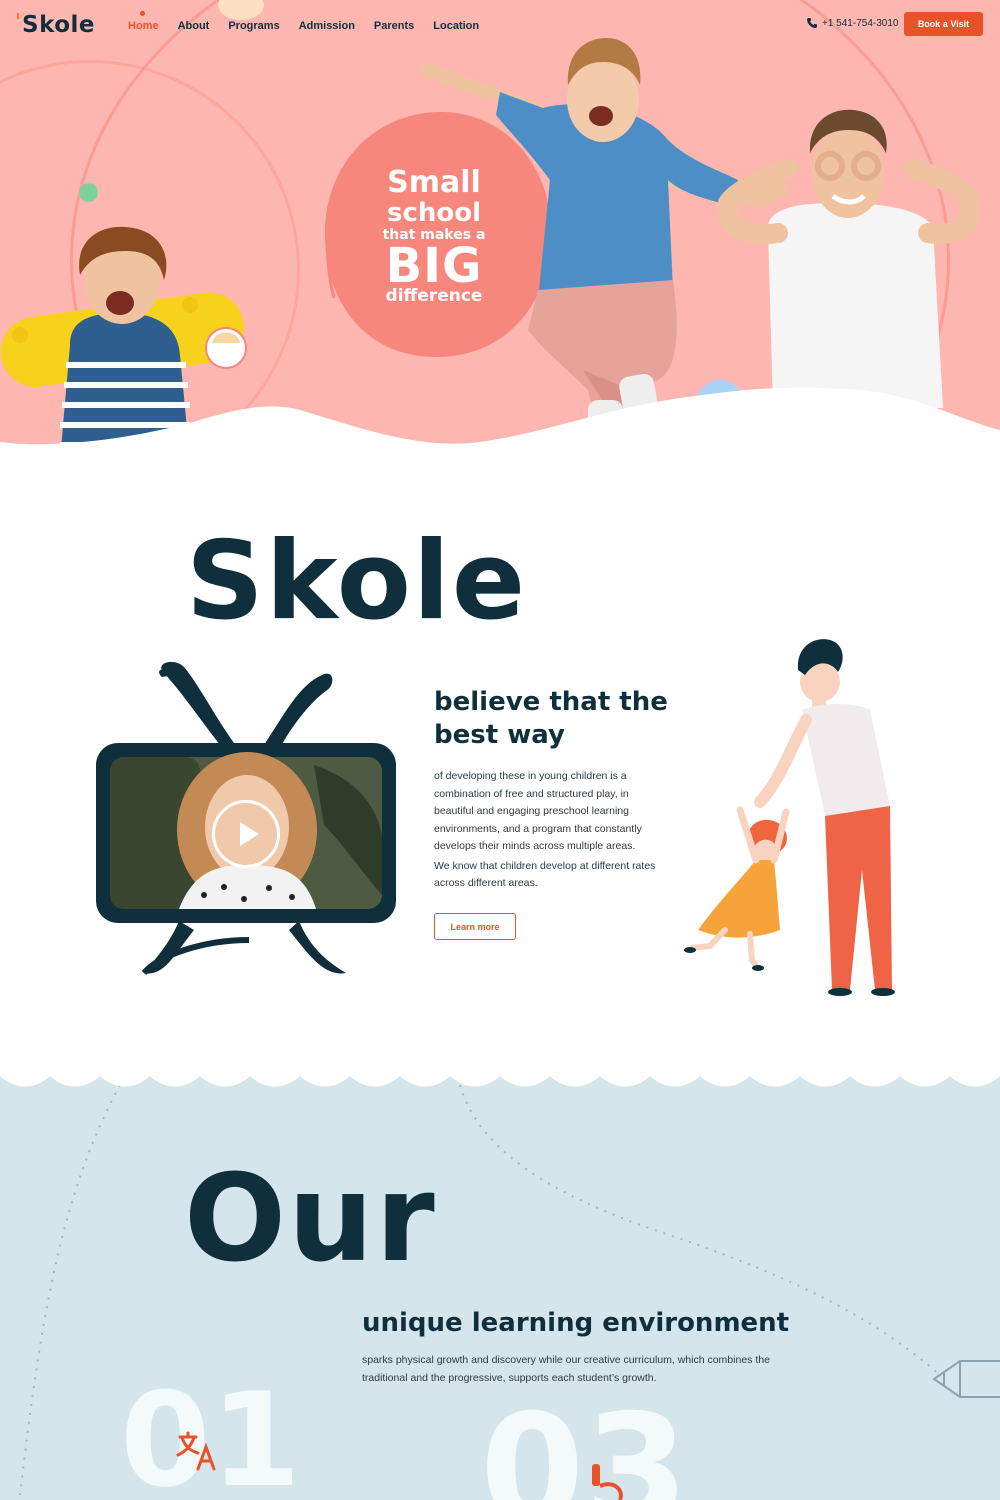 The height and width of the screenshot is (1500, 1000). What do you see at coordinates (88, 192) in the screenshot?
I see `decorative-dot` at bounding box center [88, 192].